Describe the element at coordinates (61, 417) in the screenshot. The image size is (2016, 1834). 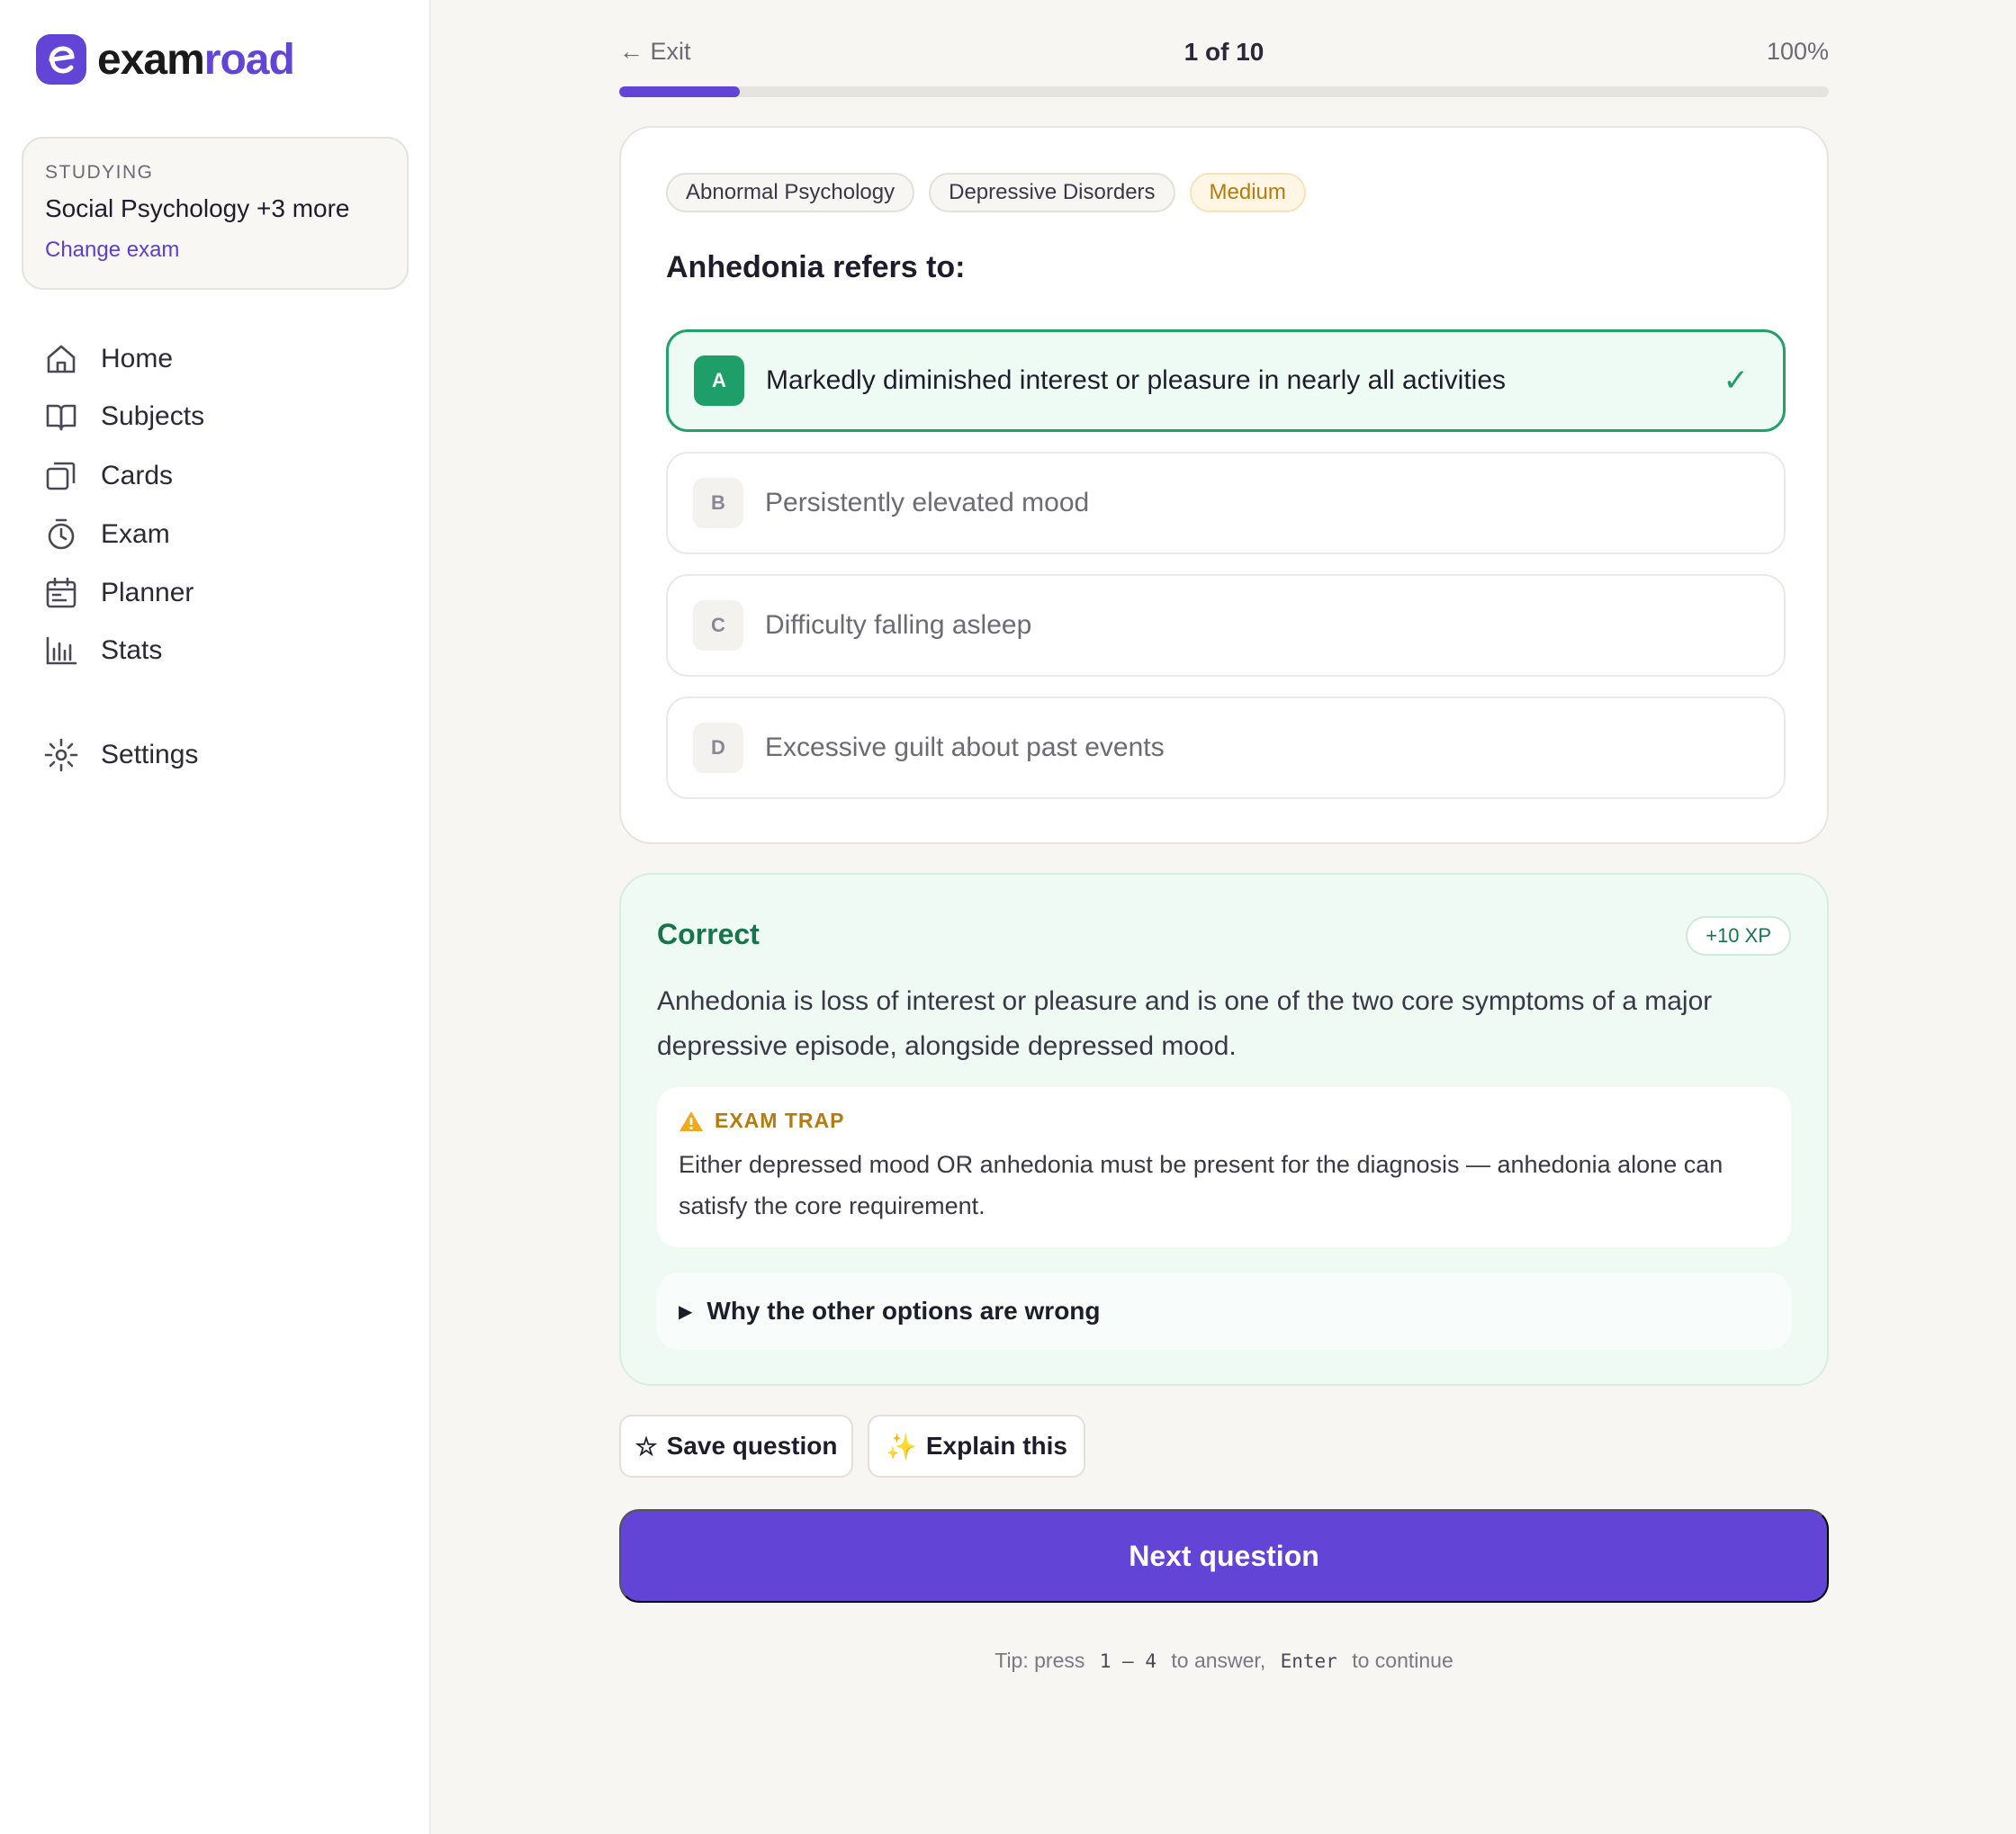
I see `book-icon` at that location.